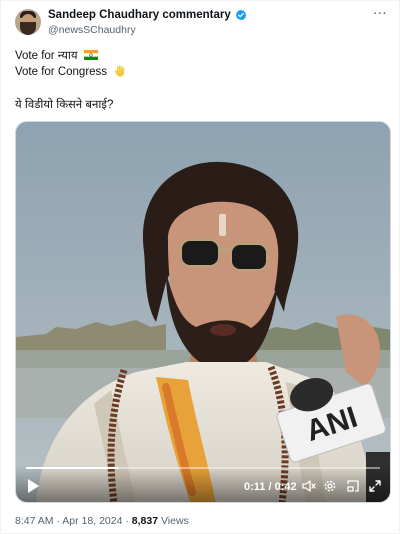  I want to click on play-icon, so click(33, 486).